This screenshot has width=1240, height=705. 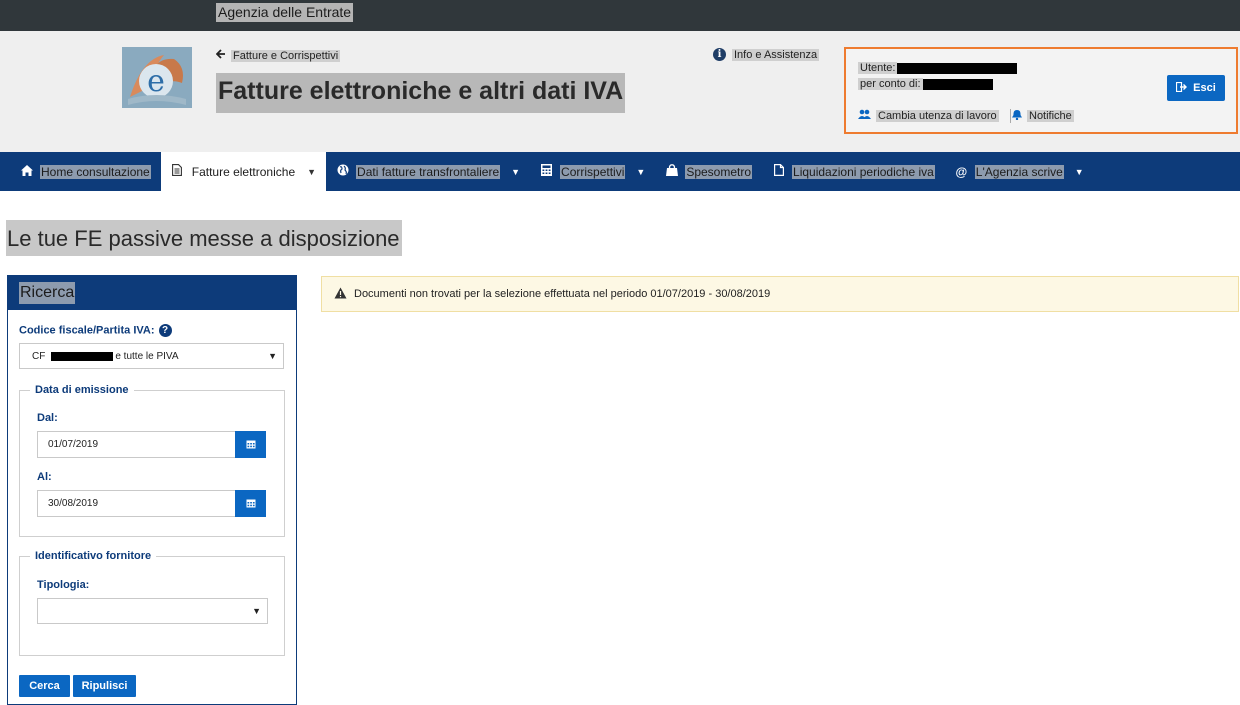 What do you see at coordinates (671, 171) in the screenshot?
I see `shopping-bag-icon` at bounding box center [671, 171].